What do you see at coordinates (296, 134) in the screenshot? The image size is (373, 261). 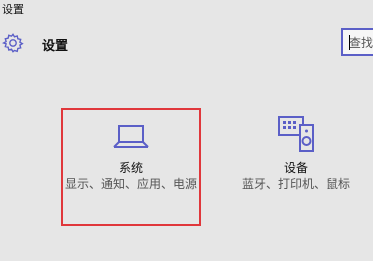 I see `devices-icon` at bounding box center [296, 134].